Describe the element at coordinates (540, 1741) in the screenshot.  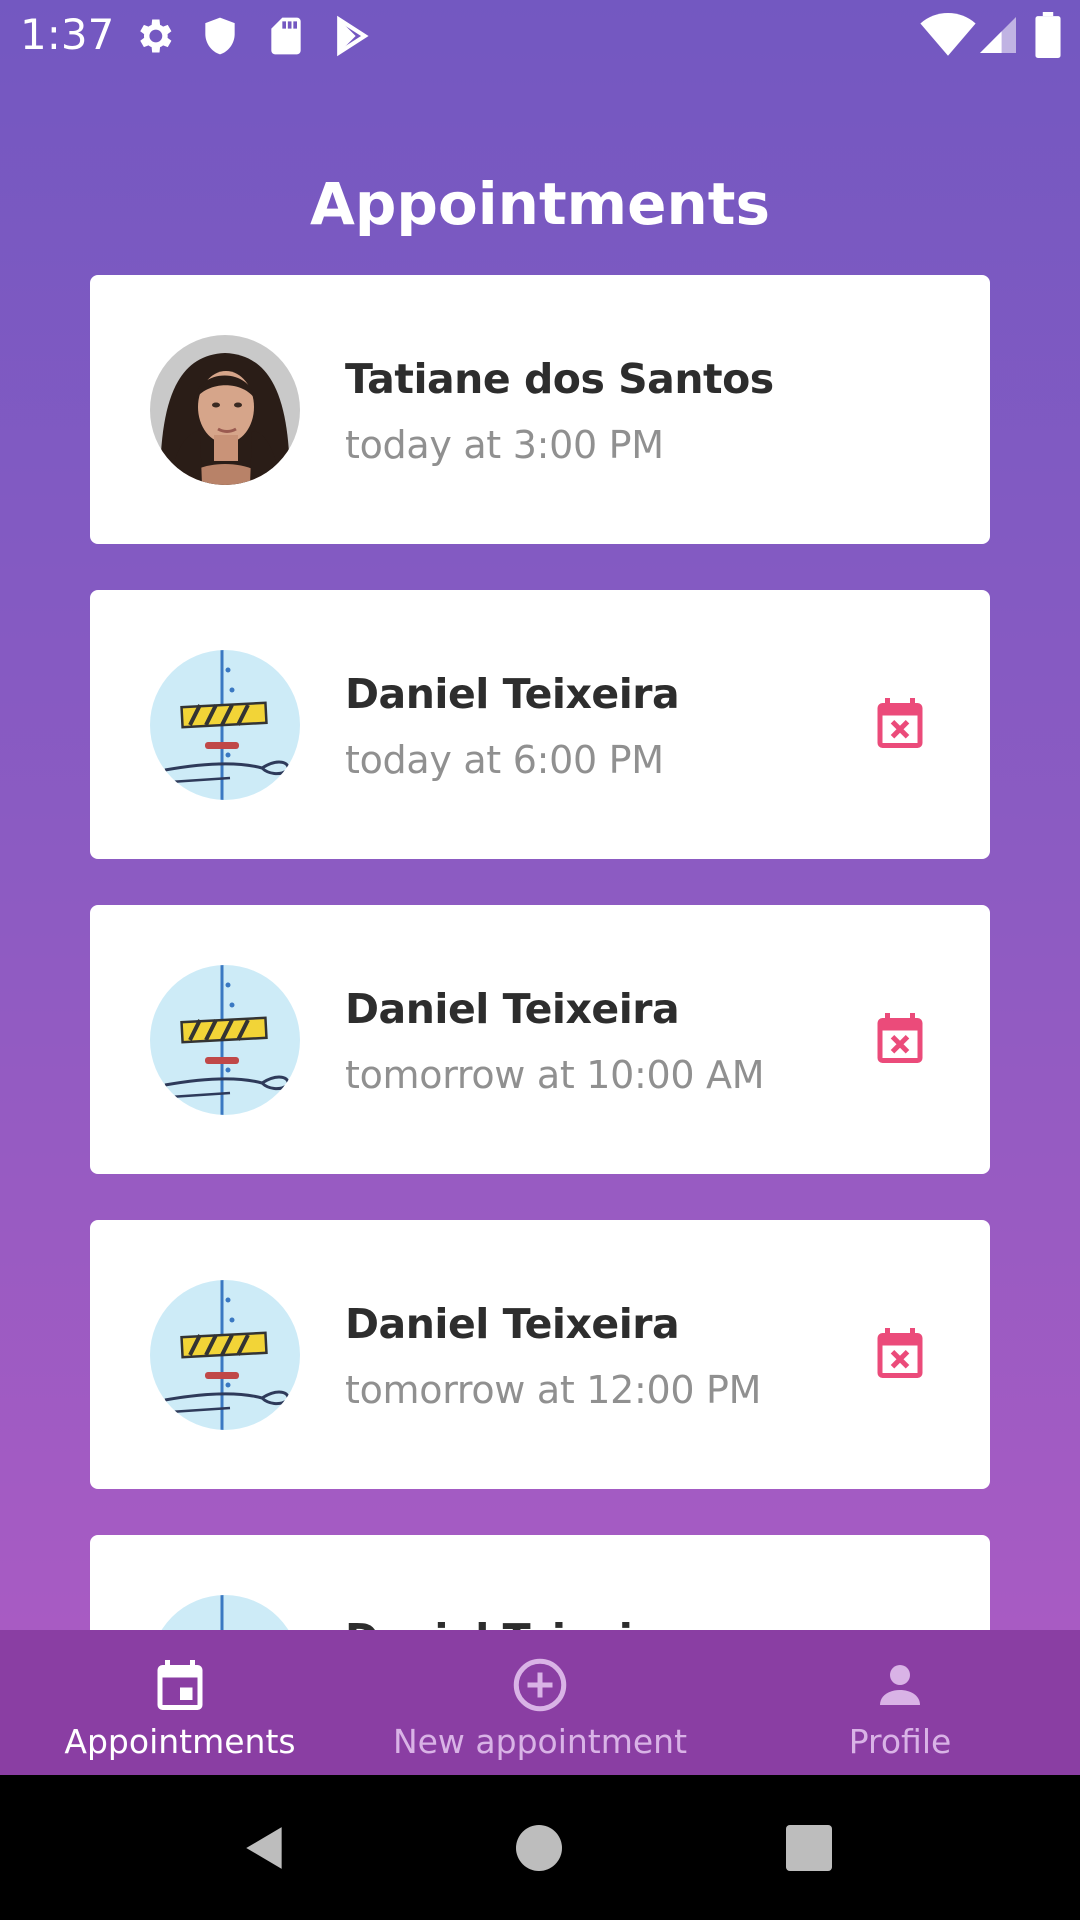
I see `tab-label: New appointment` at that location.